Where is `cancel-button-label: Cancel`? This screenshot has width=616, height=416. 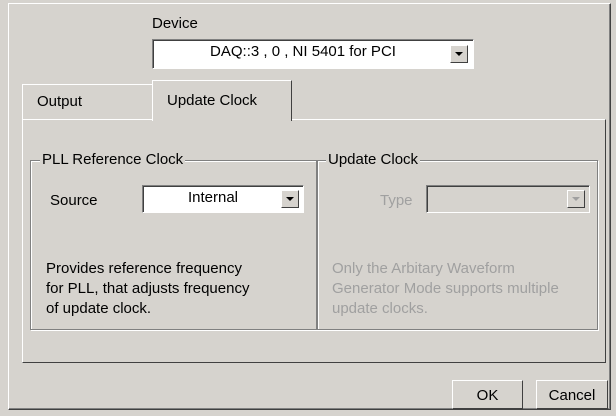
cancel-button-label: Cancel is located at coordinates (572, 395).